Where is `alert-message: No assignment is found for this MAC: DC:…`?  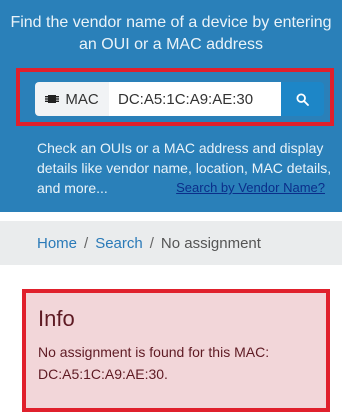
alert-message: No assignment is found for this MAC: DC:… is located at coordinates (154, 363).